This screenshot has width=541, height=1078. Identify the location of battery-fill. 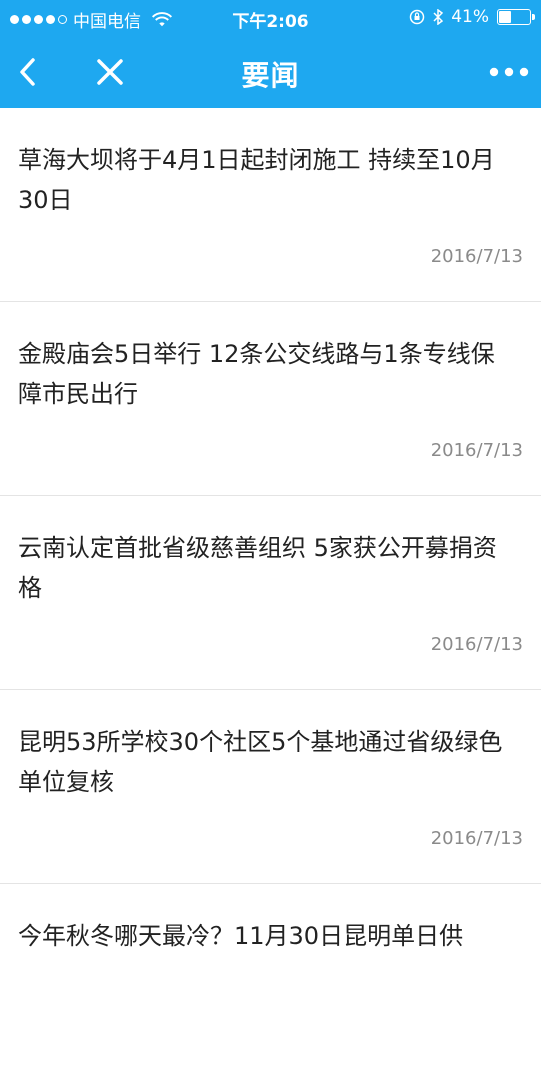
(505, 17).